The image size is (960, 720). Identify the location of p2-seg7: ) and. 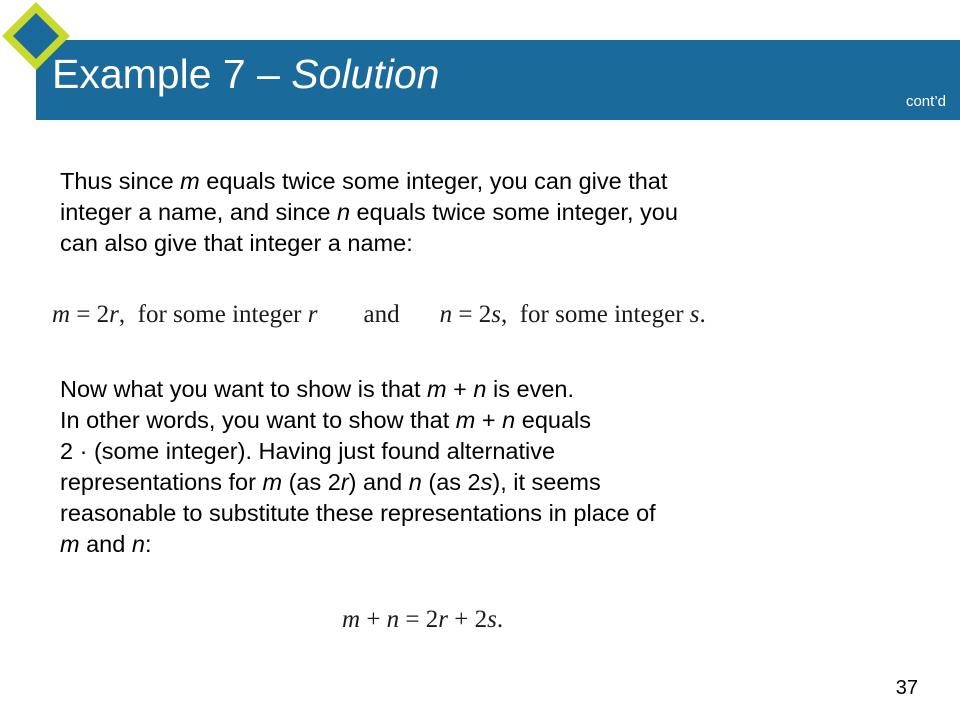
(378, 482).